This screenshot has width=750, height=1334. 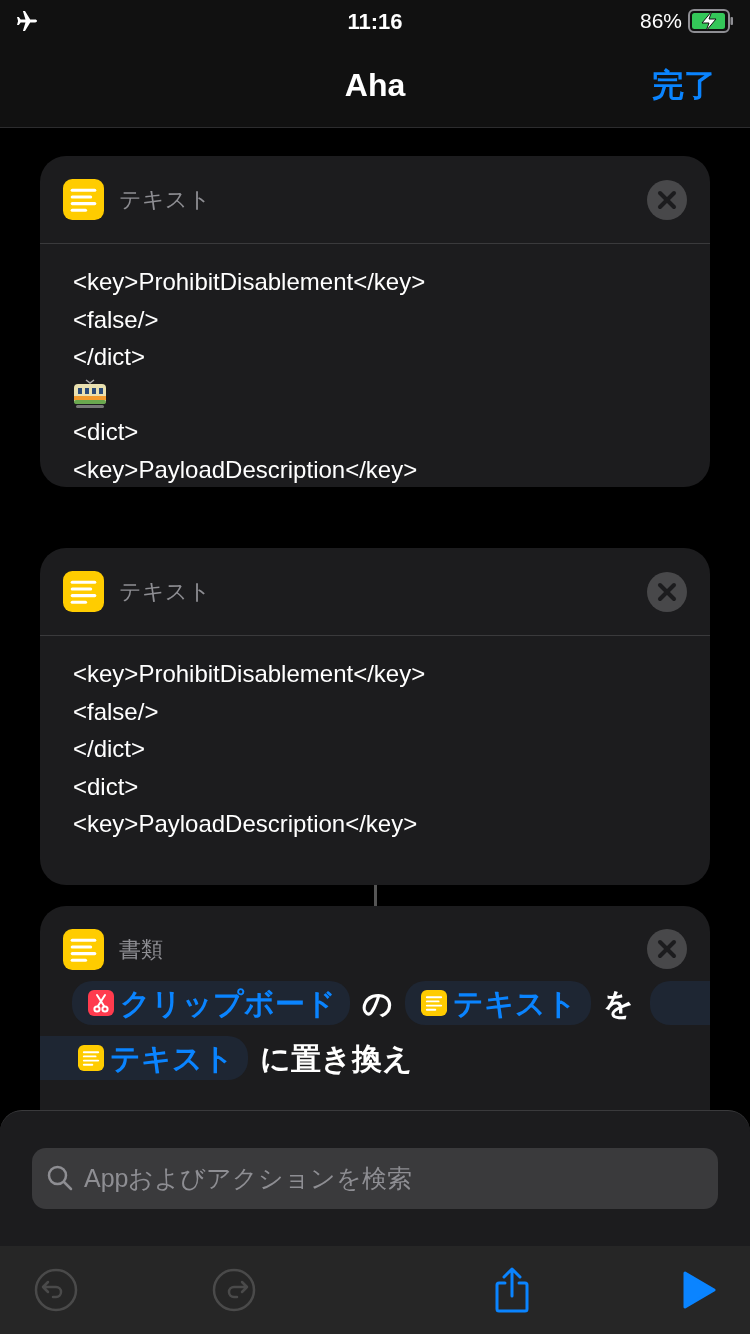 I want to click on variable-token: クリップボード, so click(x=211, y=1003).